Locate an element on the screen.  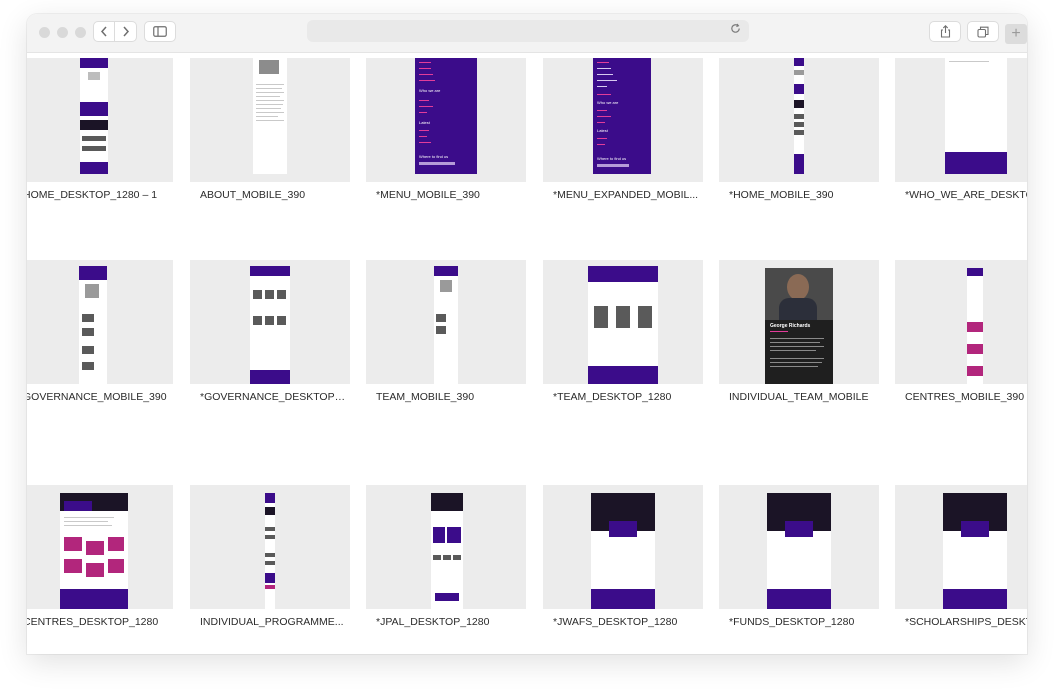
frame-card: TEAM_MOBILE_390 is located at coordinates (446, 364).